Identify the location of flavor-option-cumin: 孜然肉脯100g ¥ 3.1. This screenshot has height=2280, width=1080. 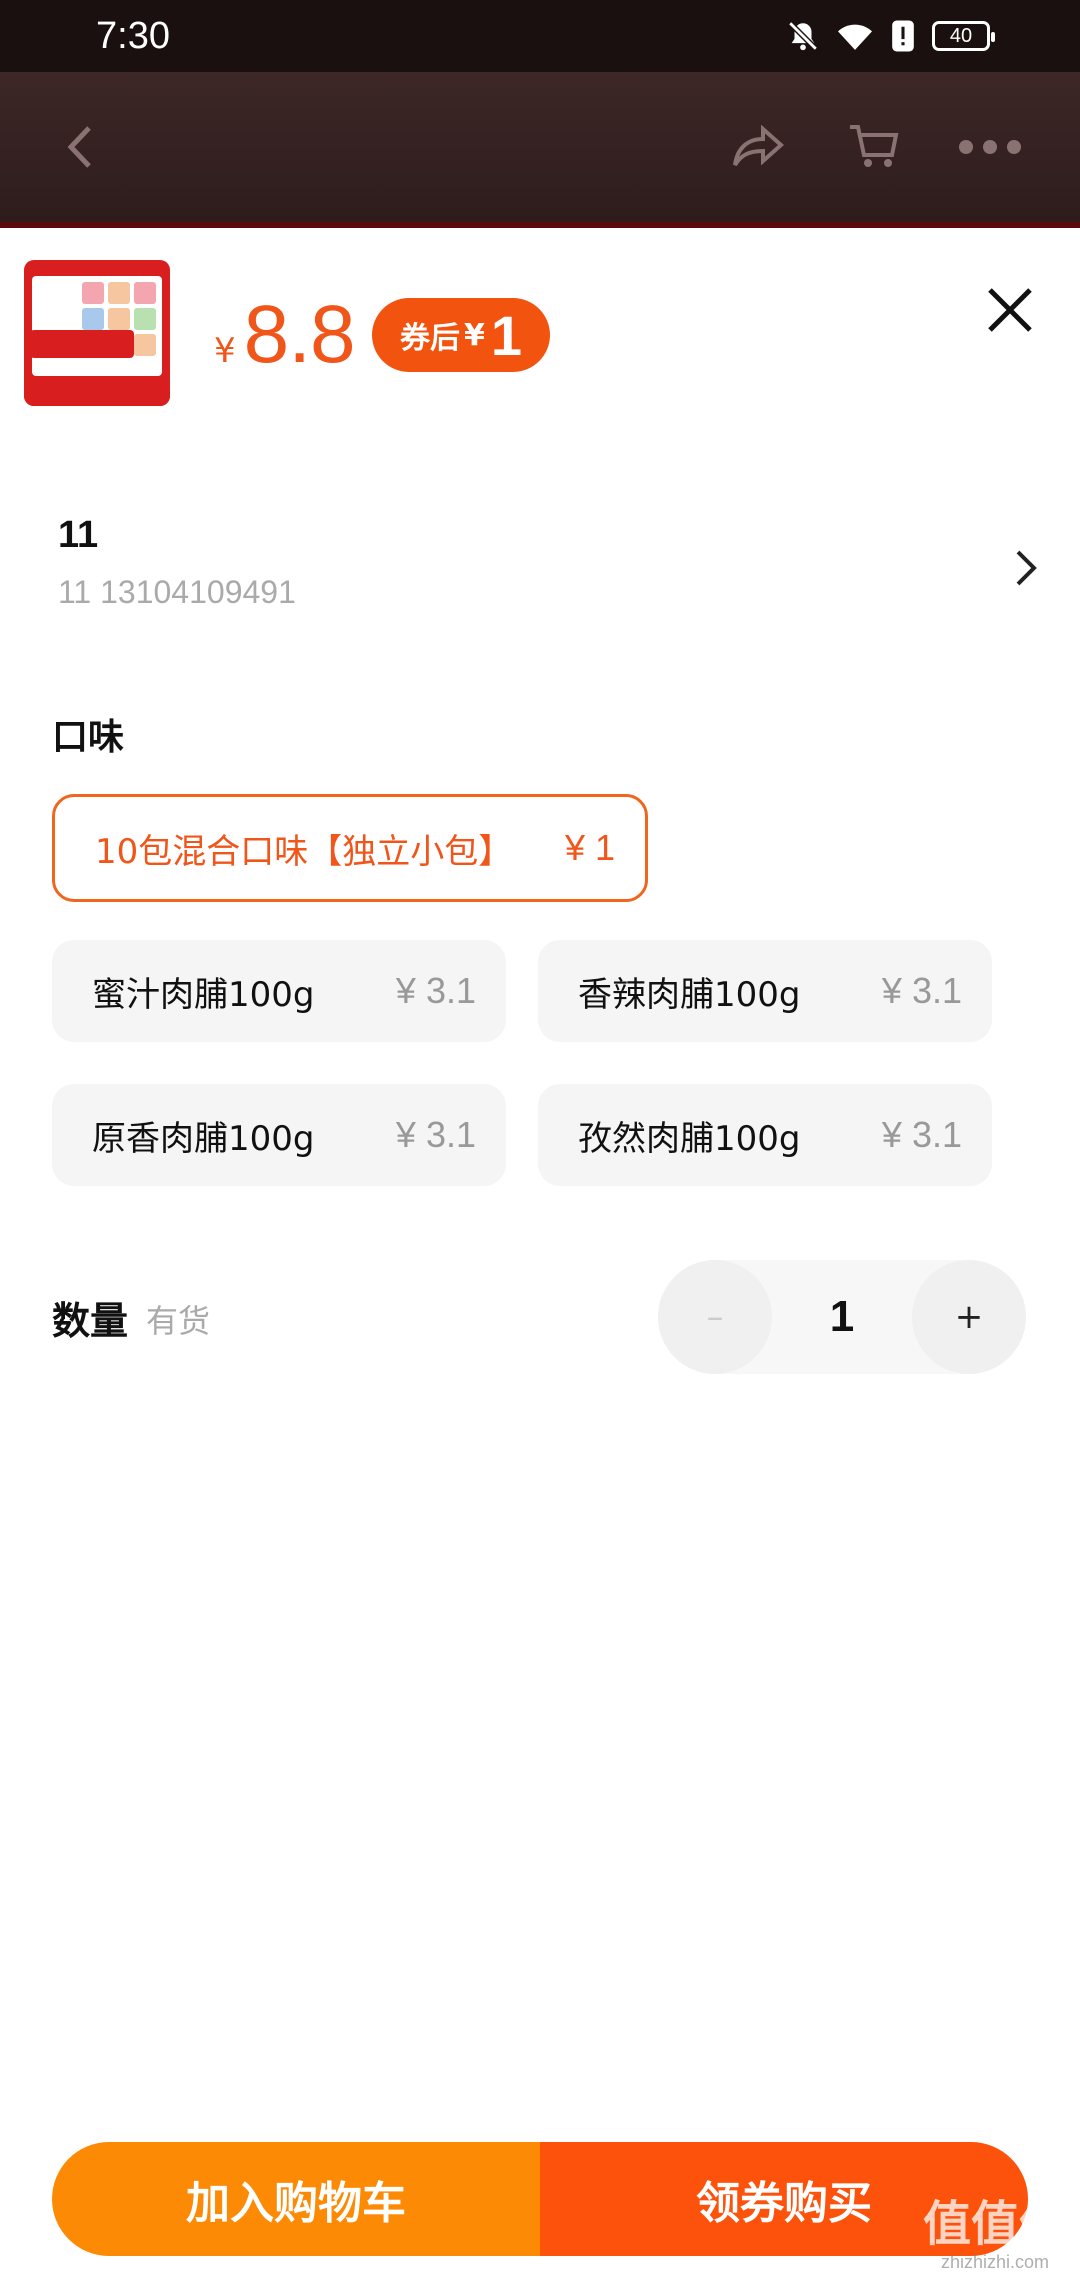
(765, 1135).